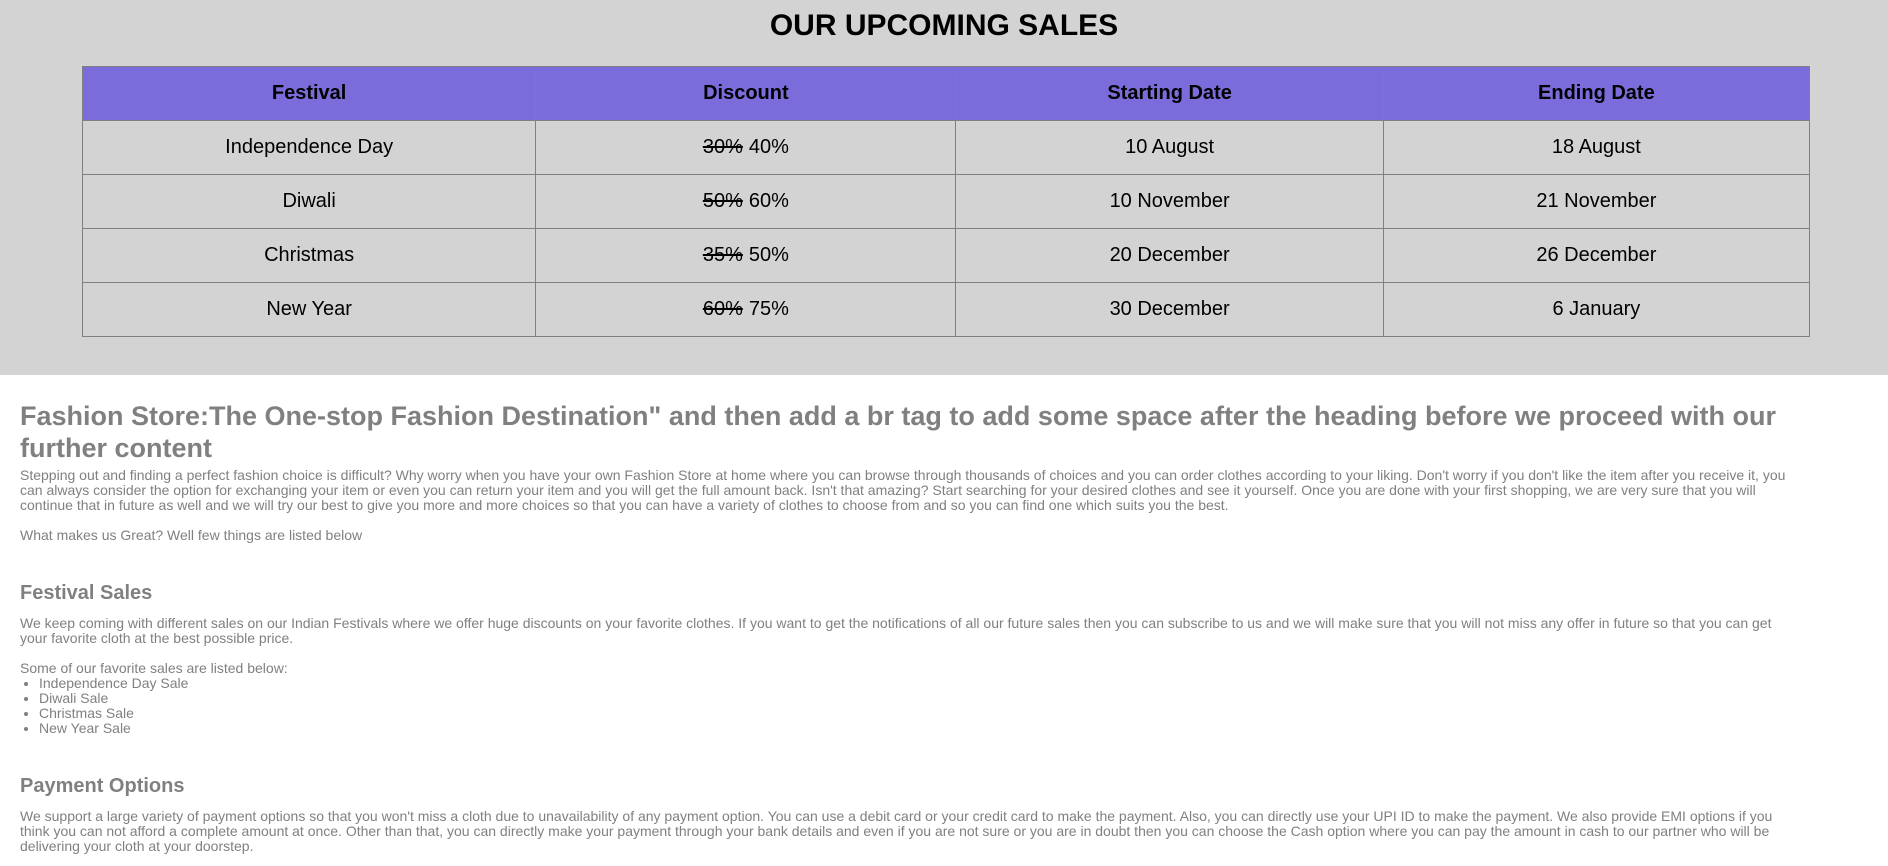 The height and width of the screenshot is (866, 1888). I want to click on cell-end-date: 21 November, so click(1596, 201).